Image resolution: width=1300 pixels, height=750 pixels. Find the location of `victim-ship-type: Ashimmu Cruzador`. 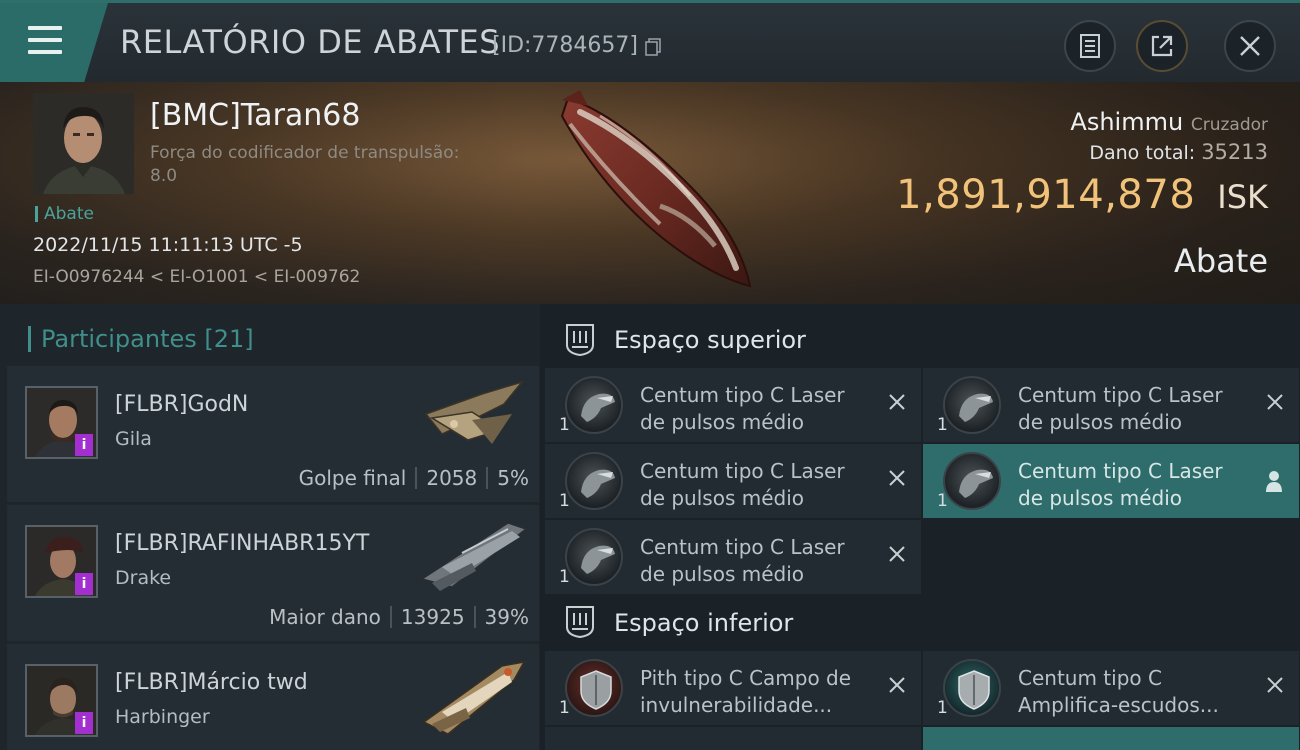

victim-ship-type: Ashimmu Cruzador is located at coordinates (1169, 122).